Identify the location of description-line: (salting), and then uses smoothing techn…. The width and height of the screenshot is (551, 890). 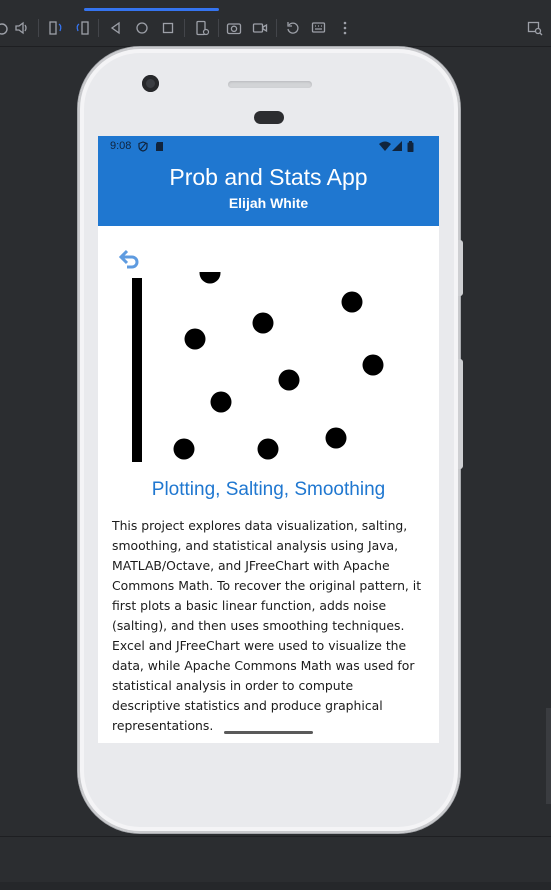
(258, 625).